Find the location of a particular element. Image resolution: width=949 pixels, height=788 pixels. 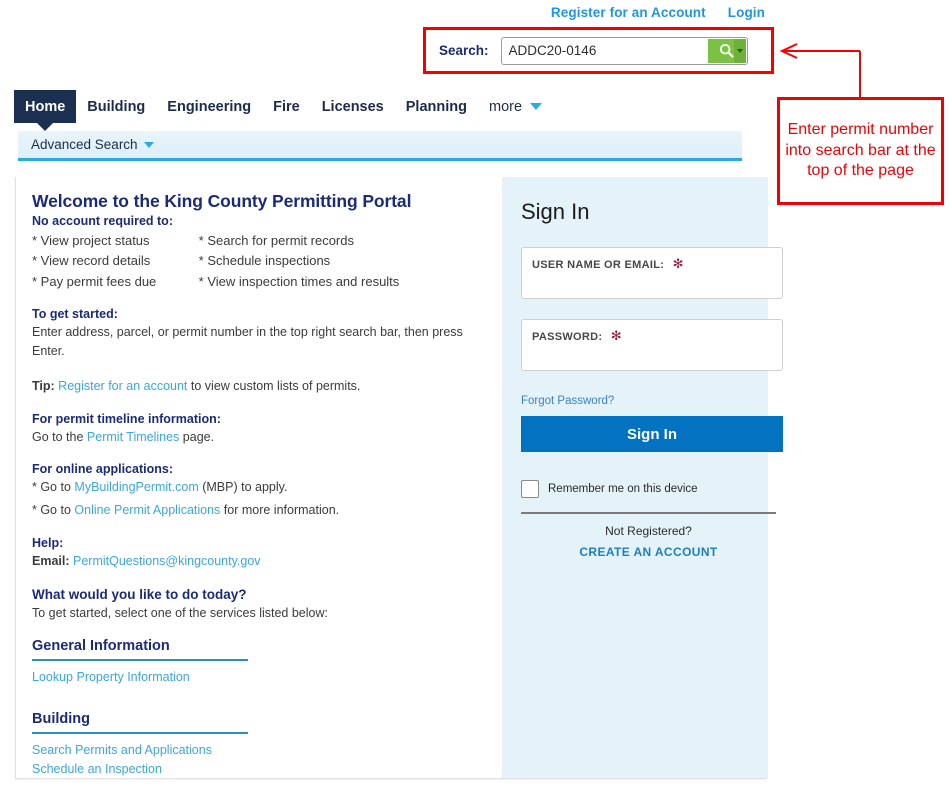

nav-label: Planning is located at coordinates (436, 106).